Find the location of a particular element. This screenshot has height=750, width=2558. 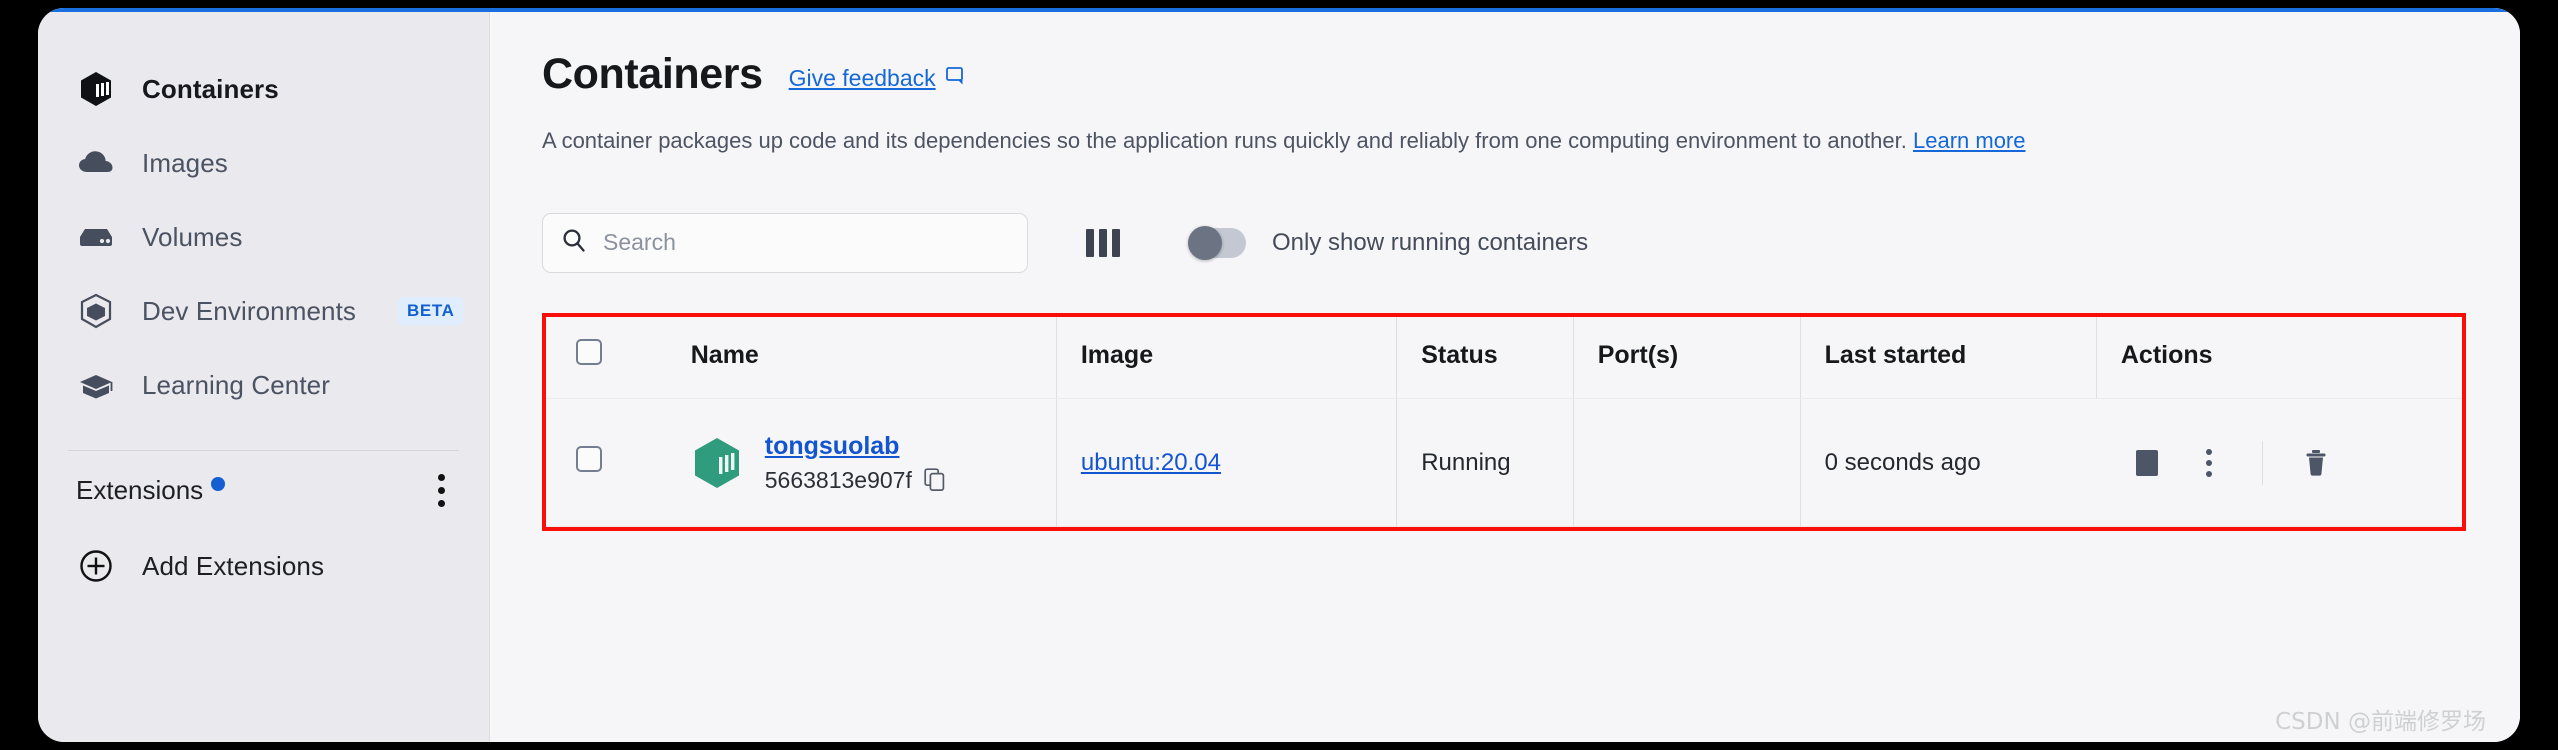

notification-dot-icon is located at coordinates (218, 483).